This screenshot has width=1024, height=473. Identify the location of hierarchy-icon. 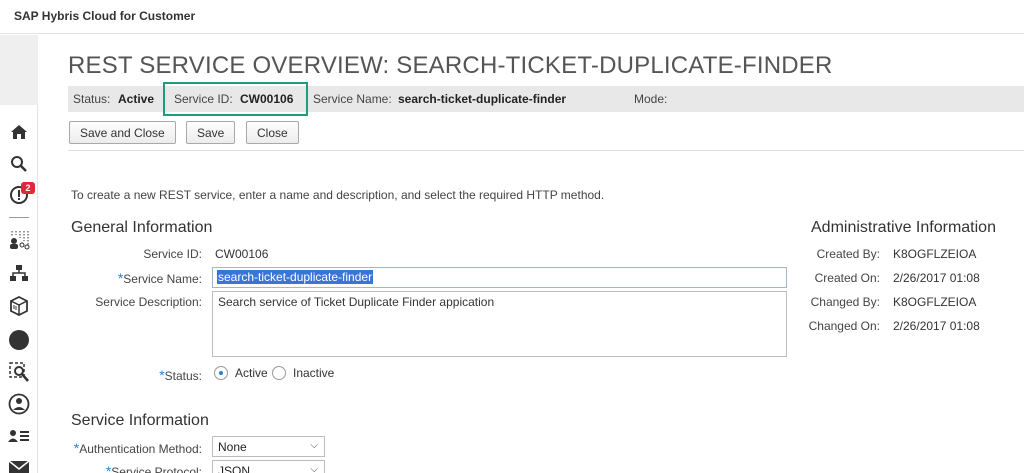
(19, 273).